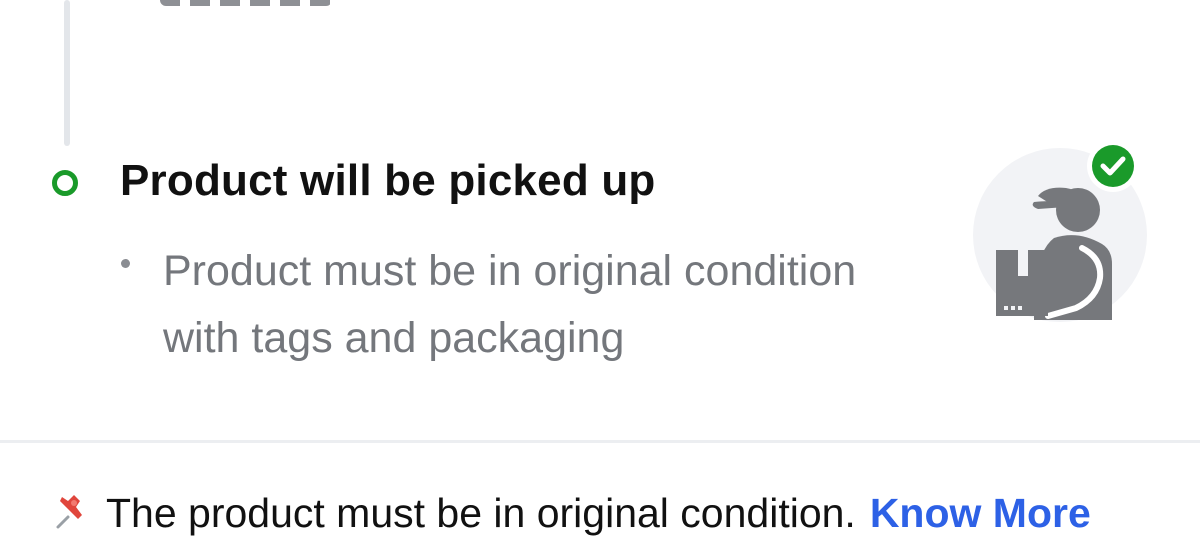 Image resolution: width=1200 pixels, height=538 pixels. I want to click on delivery-person-with-box-icon, so click(1060, 231).